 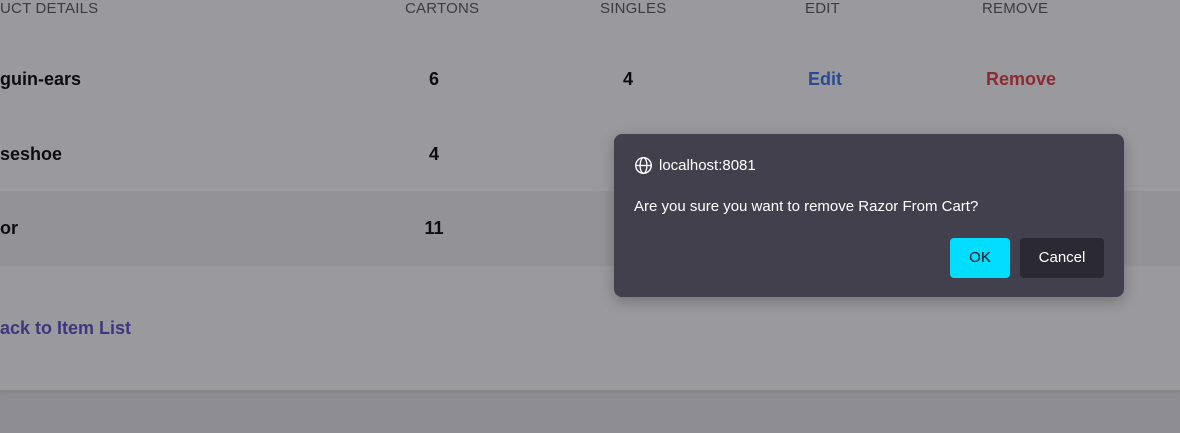 What do you see at coordinates (41, 79) in the screenshot?
I see `product-name: guin-ears` at bounding box center [41, 79].